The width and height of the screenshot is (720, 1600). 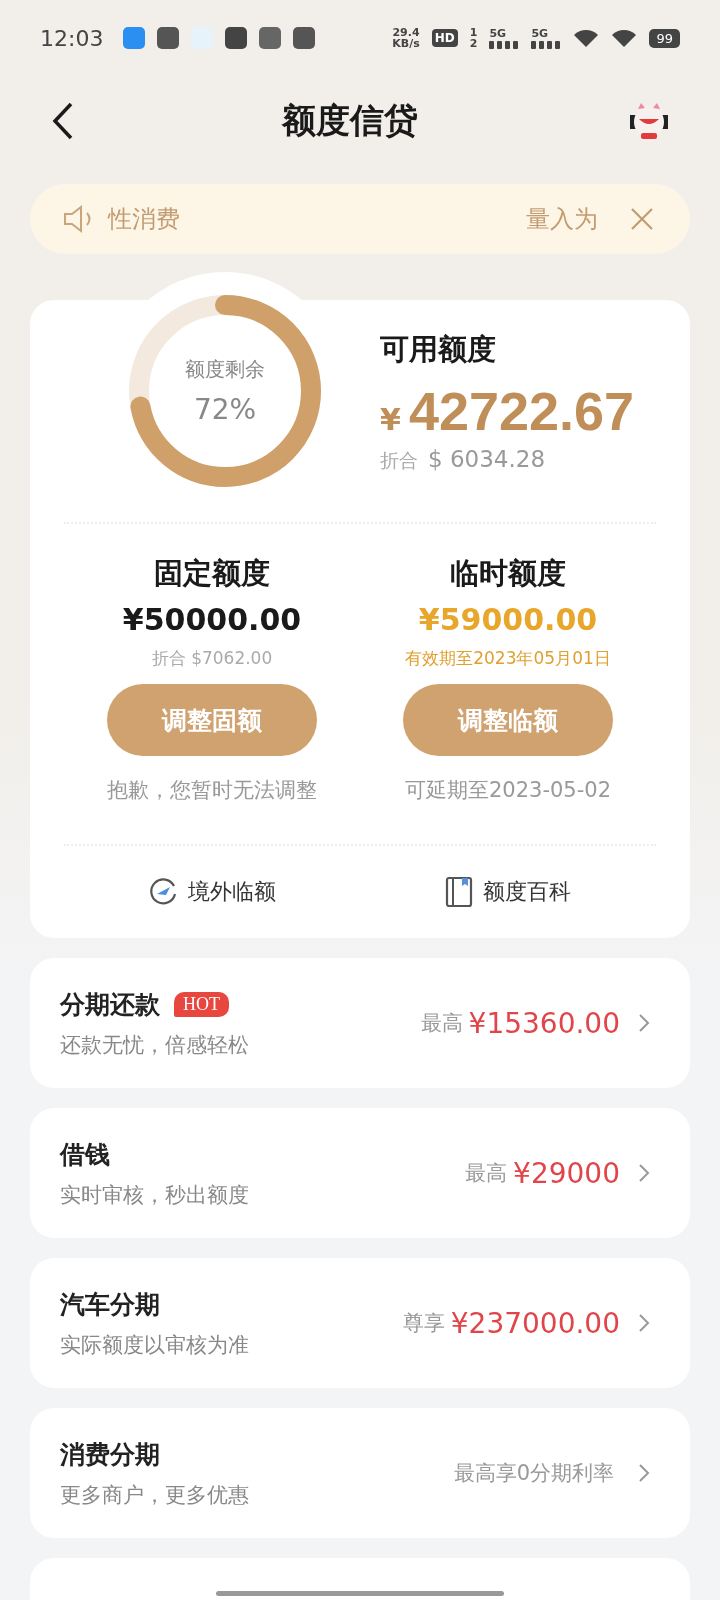 What do you see at coordinates (423, 1323) in the screenshot?
I see `amount-prefix: 尊享` at bounding box center [423, 1323].